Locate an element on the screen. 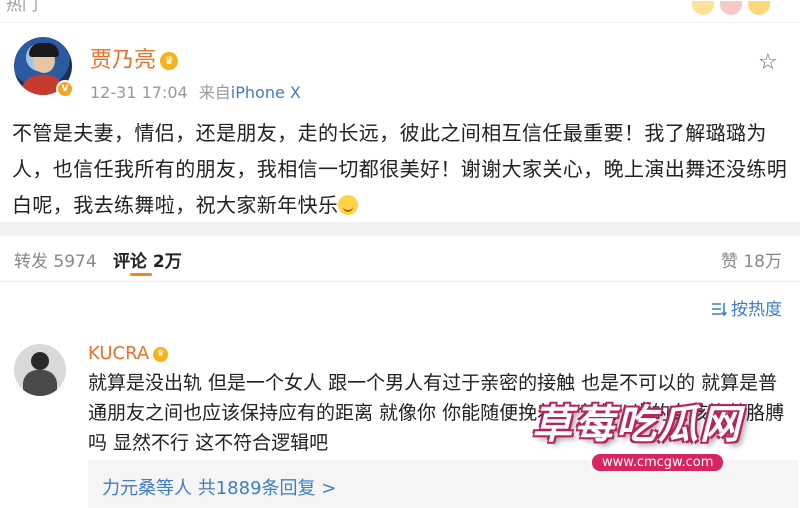 This screenshot has width=800, height=508. sort-label: 按热度 is located at coordinates (756, 310).